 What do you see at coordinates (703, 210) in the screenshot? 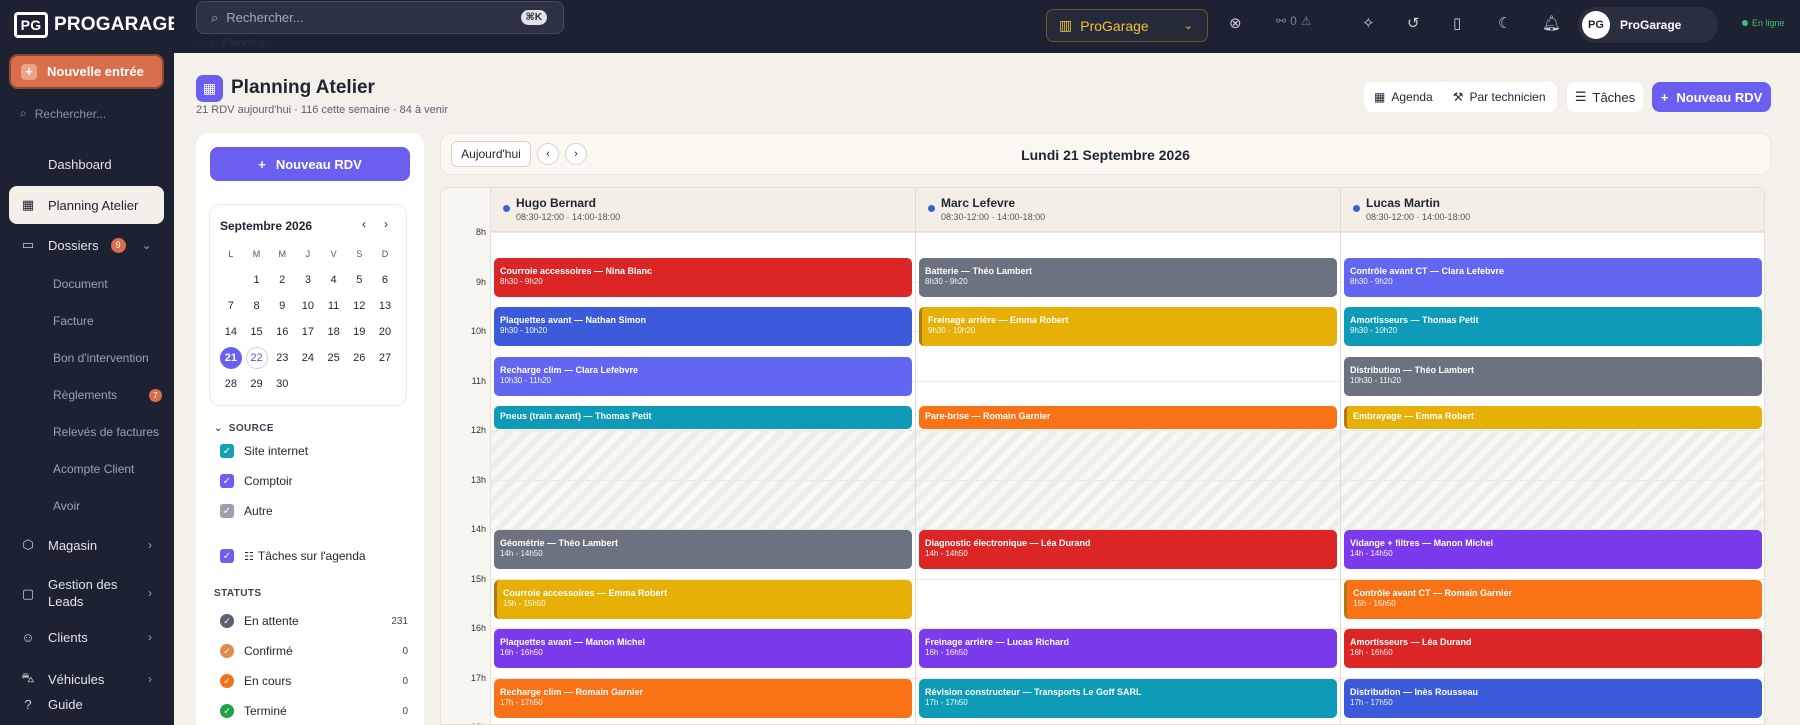
I see `technician-column-header: Hugo Bernard 08:30-12:00 · 14:00-18:00` at bounding box center [703, 210].